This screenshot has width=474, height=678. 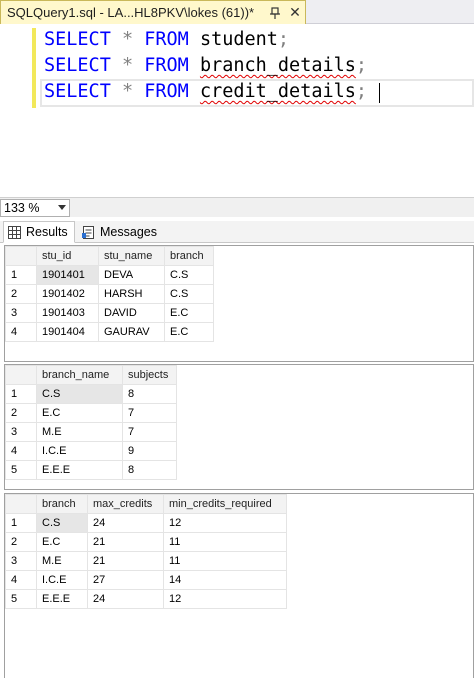 What do you see at coordinates (131, 12) in the screenshot?
I see `document-tab-title: SQLQuery1.sql - LA...HL8PKV\lokes (61))*` at bounding box center [131, 12].